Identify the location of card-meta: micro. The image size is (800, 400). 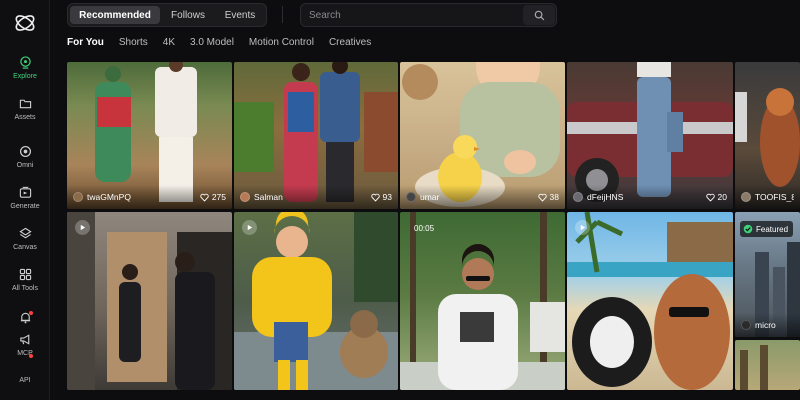
(767, 325).